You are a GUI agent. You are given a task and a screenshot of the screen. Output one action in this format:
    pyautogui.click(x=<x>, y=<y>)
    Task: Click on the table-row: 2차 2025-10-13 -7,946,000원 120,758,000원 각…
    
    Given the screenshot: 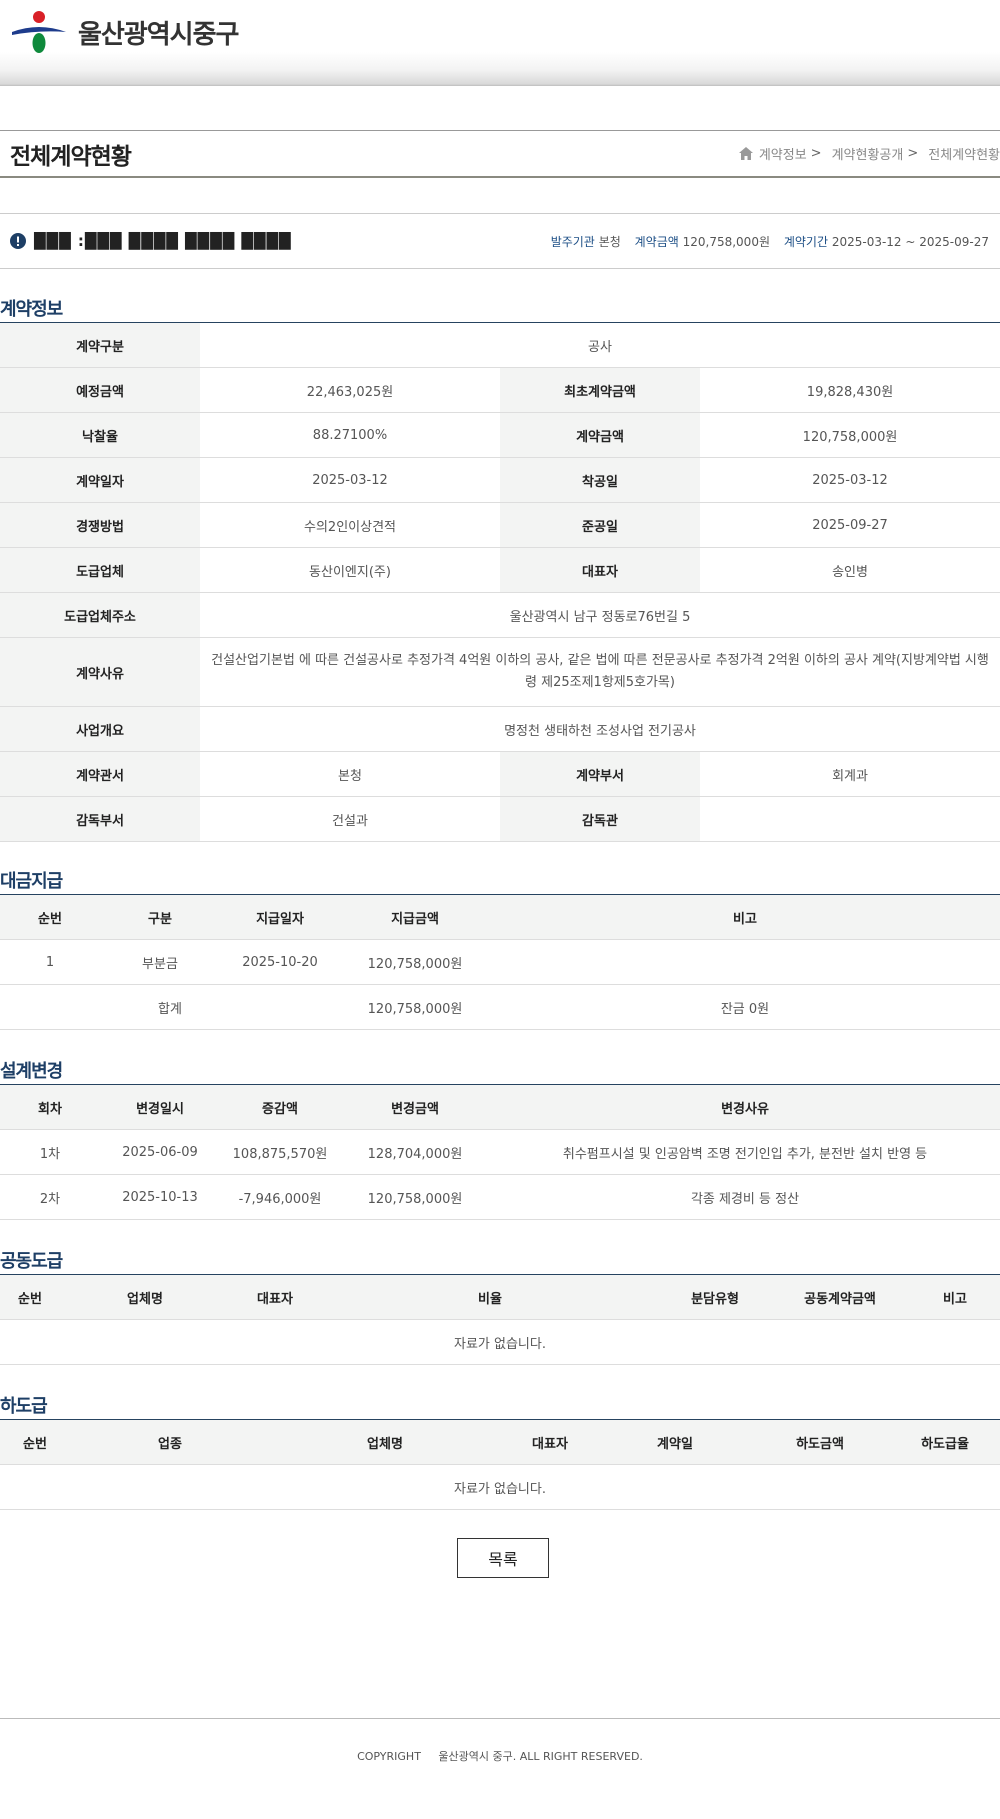 What is the action you would take?
    pyautogui.click(x=500, y=1197)
    